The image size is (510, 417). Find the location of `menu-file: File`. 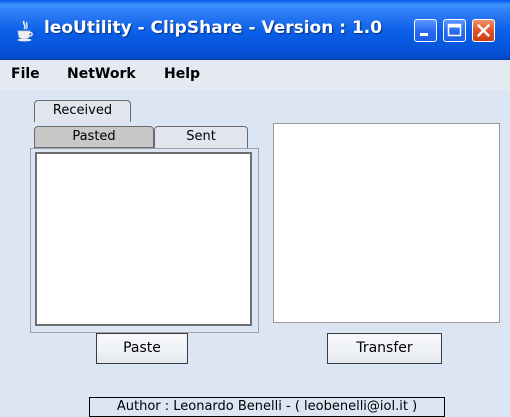

menu-file: File is located at coordinates (25, 74).